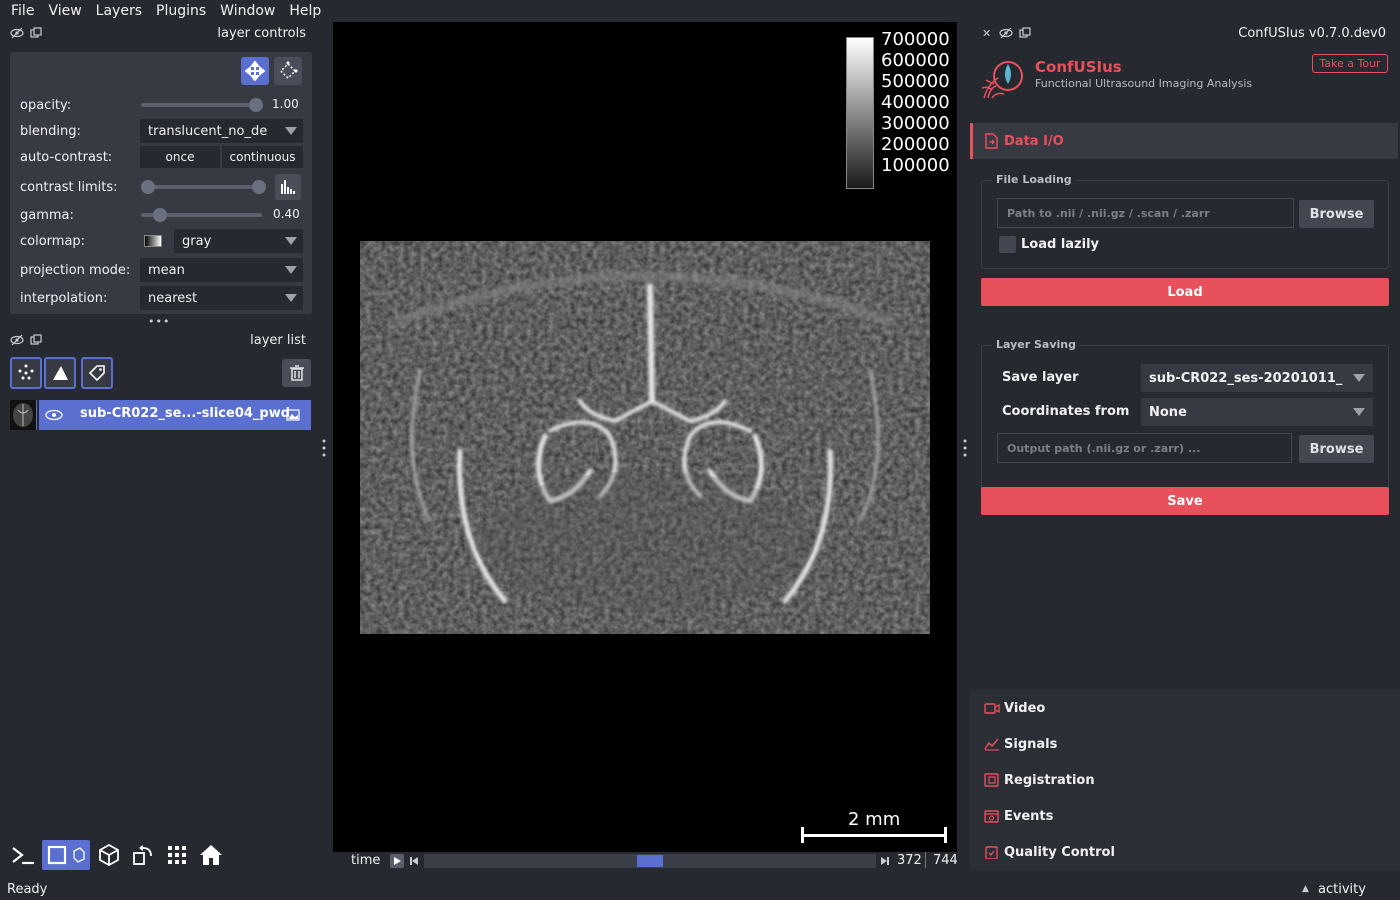 The width and height of the screenshot is (1400, 900). Describe the element at coordinates (60, 373) in the screenshot. I see `new-shapes-layer-button` at that location.